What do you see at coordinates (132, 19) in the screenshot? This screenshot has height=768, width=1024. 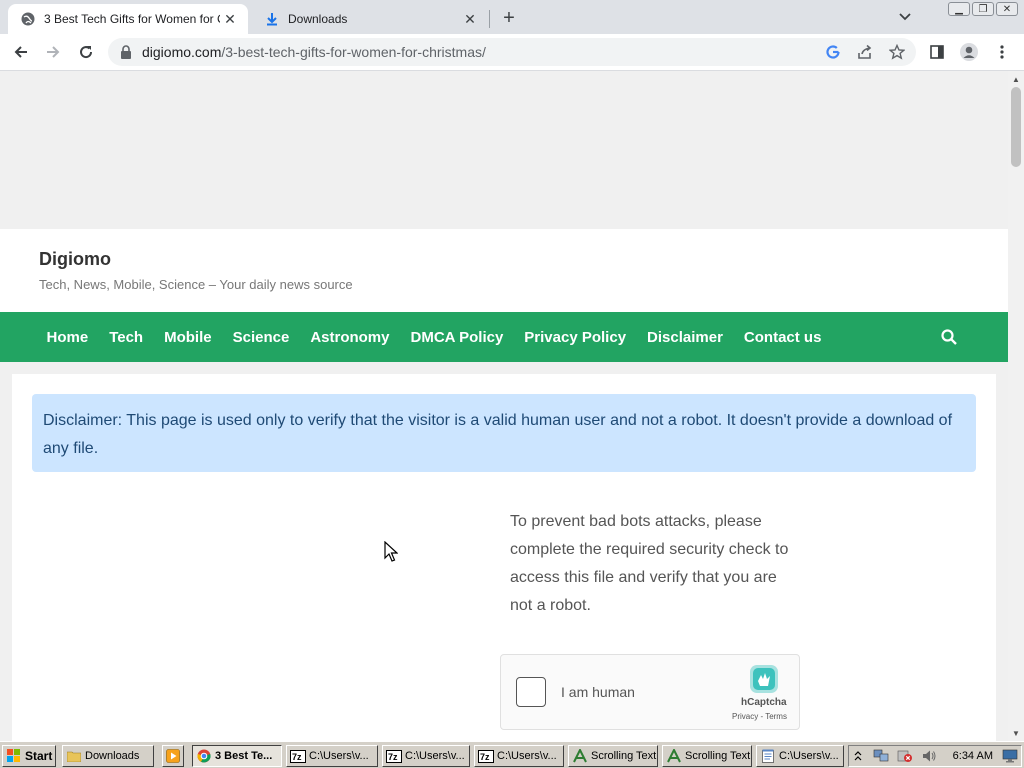 I see `tab-title: 3 Best Tech Gifts for Women for Ch` at bounding box center [132, 19].